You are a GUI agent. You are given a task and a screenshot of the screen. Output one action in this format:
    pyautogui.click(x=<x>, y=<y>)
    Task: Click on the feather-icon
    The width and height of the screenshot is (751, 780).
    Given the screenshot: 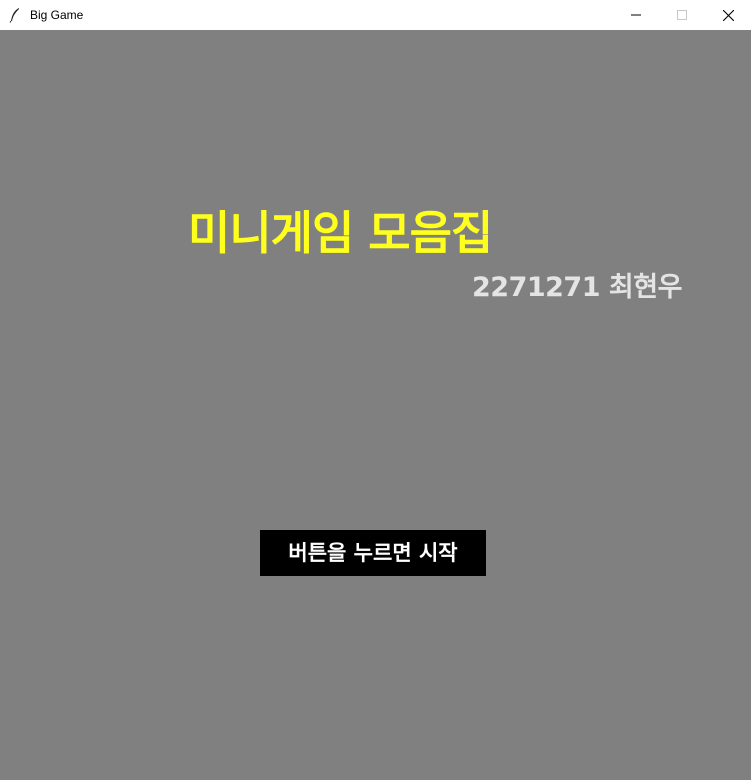 What is the action you would take?
    pyautogui.click(x=14, y=15)
    